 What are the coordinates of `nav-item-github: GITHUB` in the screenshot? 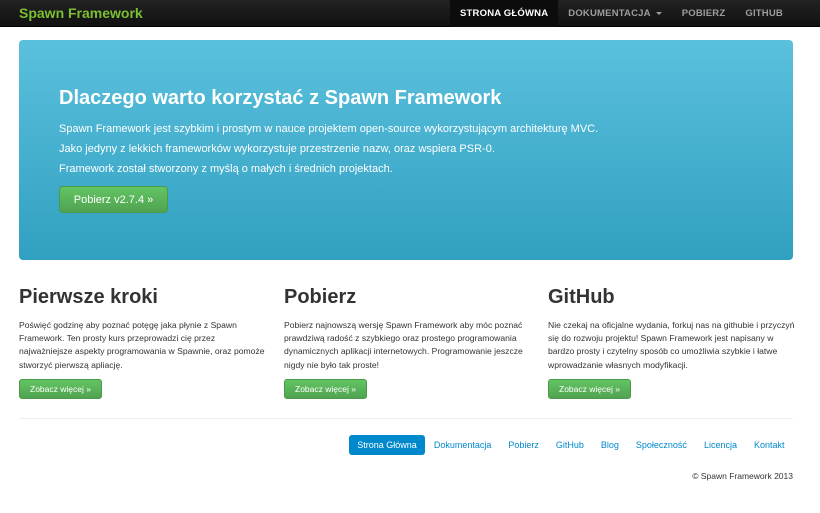 It's located at (764, 13).